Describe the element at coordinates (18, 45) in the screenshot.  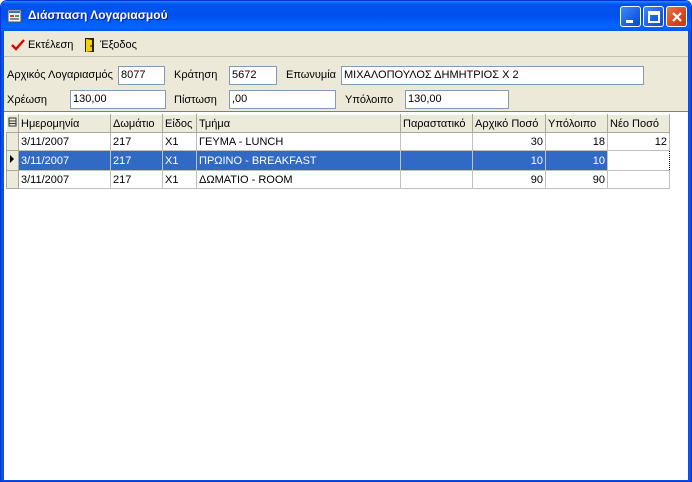
I see `checkmark-icon` at that location.